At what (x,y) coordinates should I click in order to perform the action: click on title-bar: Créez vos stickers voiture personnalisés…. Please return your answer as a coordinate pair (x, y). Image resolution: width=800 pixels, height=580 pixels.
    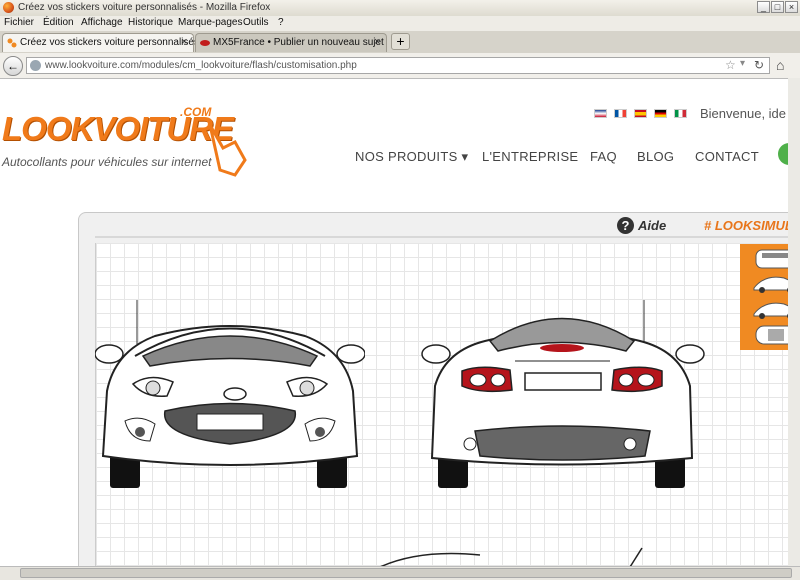
    Looking at the image, I should click on (400, 8).